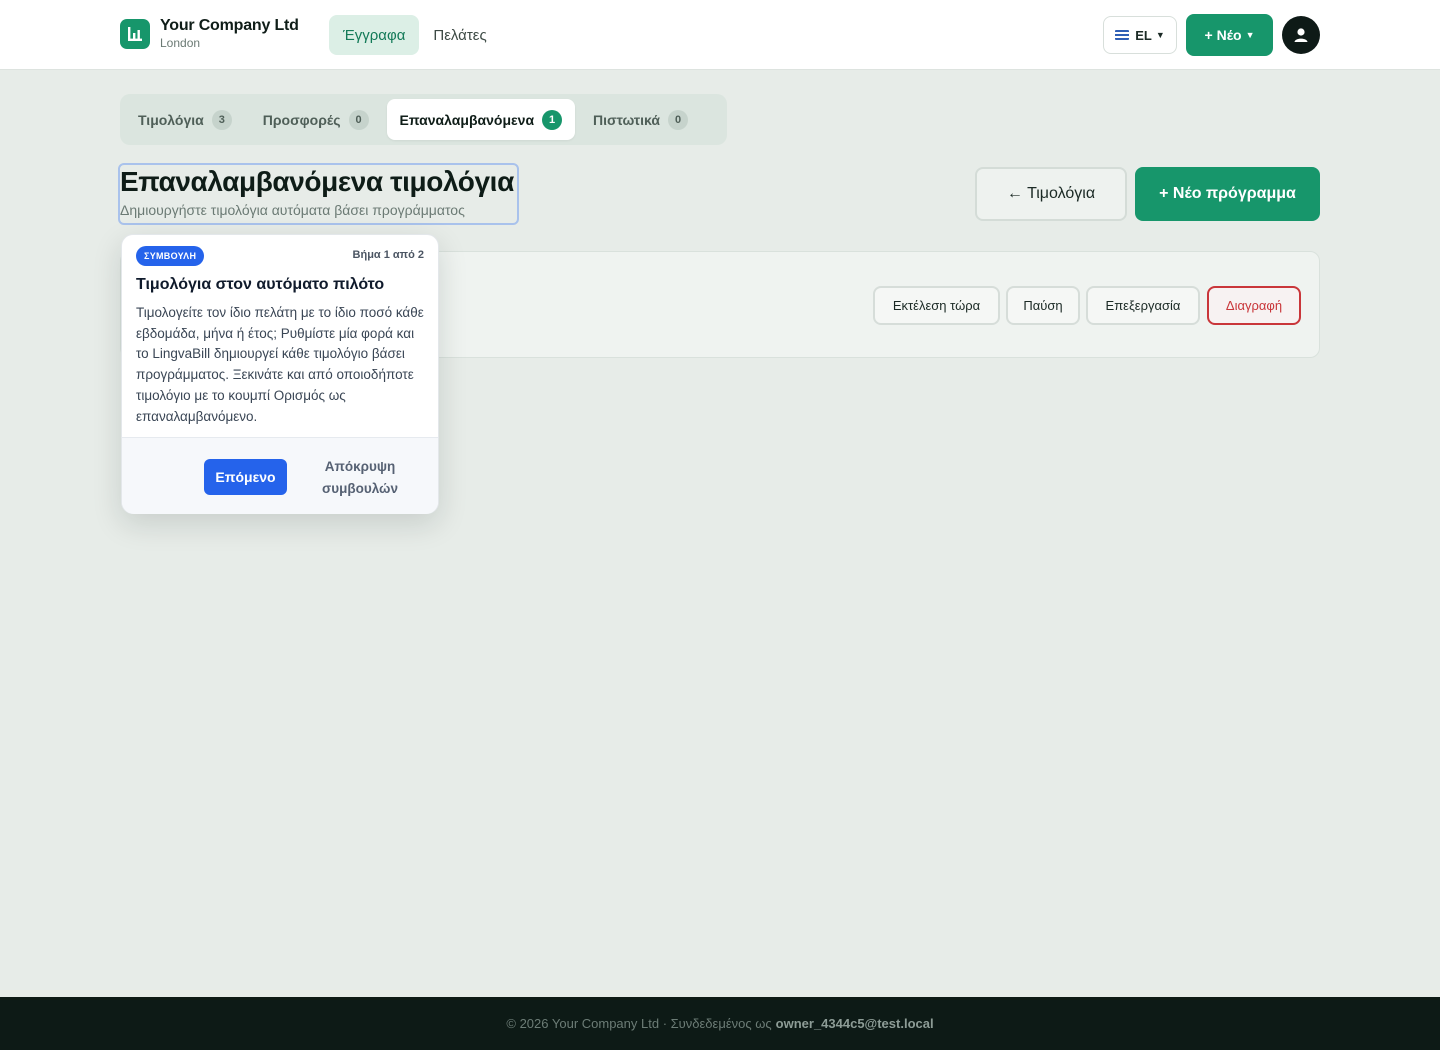  I want to click on language-selector: EL ▼, so click(1140, 35).